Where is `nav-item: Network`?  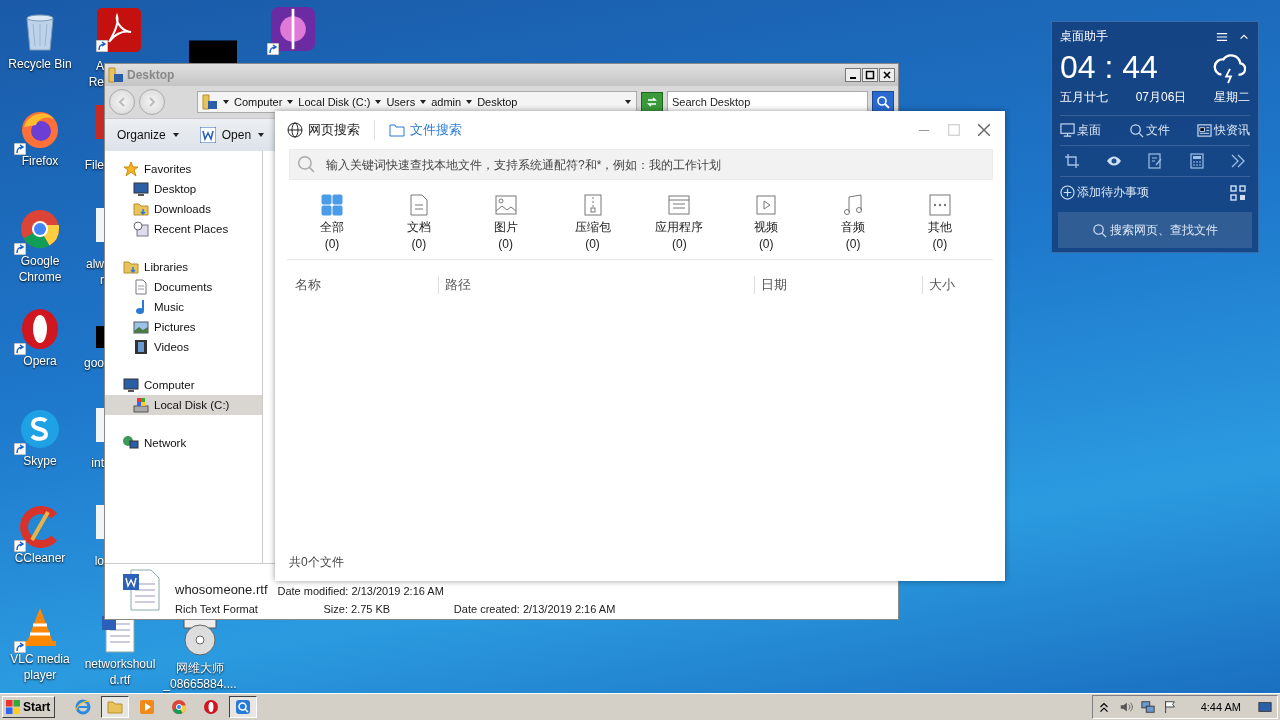
nav-item: Network is located at coordinates (183, 443).